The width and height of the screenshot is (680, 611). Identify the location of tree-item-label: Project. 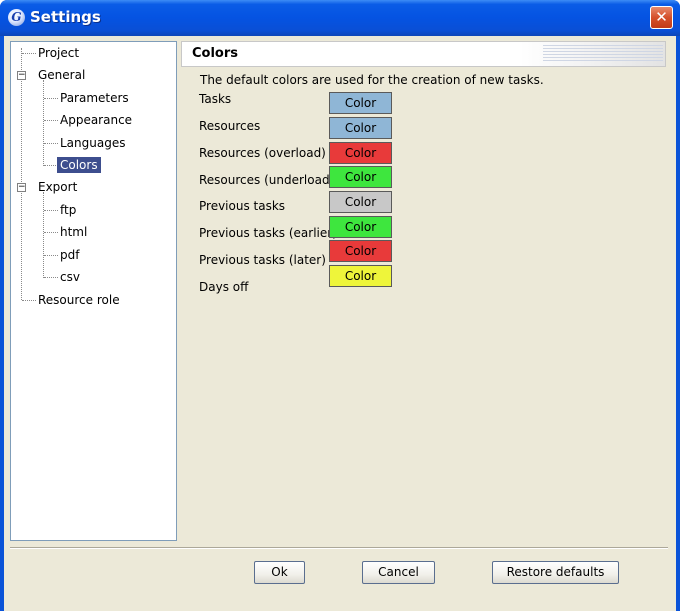
(59, 53).